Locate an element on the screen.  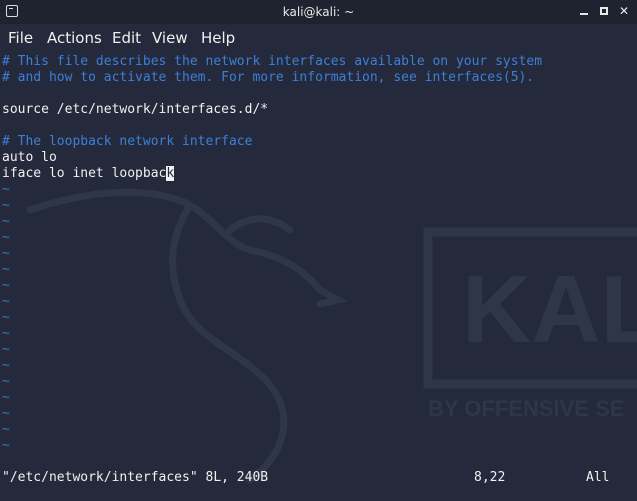
close-icon: ✕ is located at coordinates (624, 11).